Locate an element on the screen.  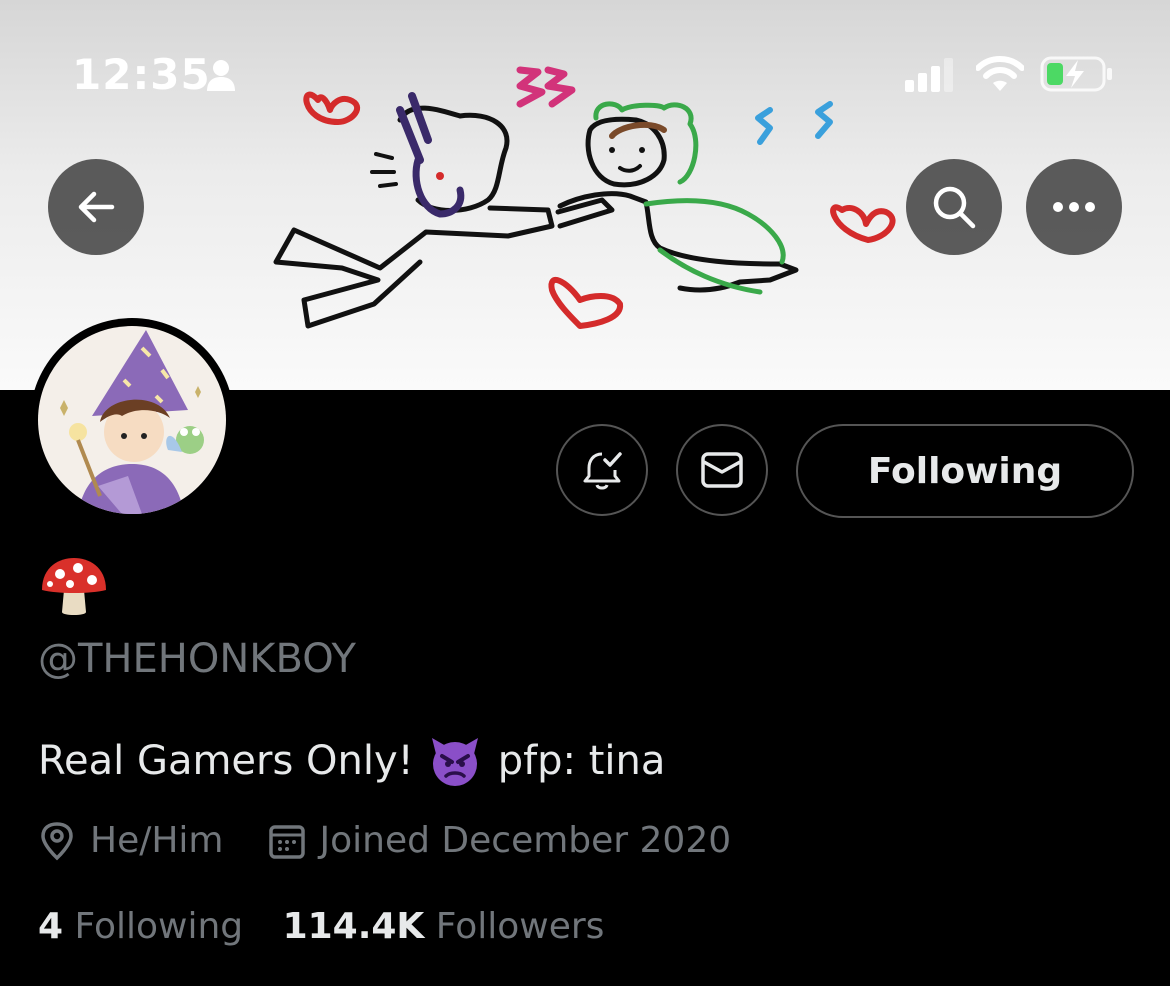
message-button is located at coordinates (722, 470).